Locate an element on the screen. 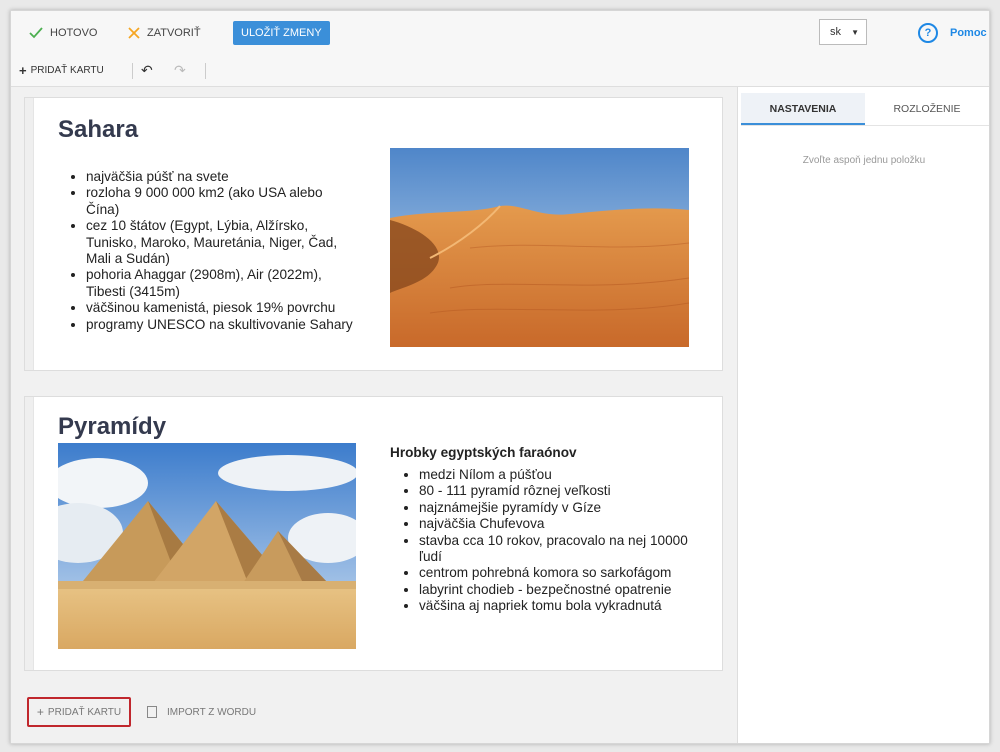  close-button: ZATVORIŤ is located at coordinates (164, 33).